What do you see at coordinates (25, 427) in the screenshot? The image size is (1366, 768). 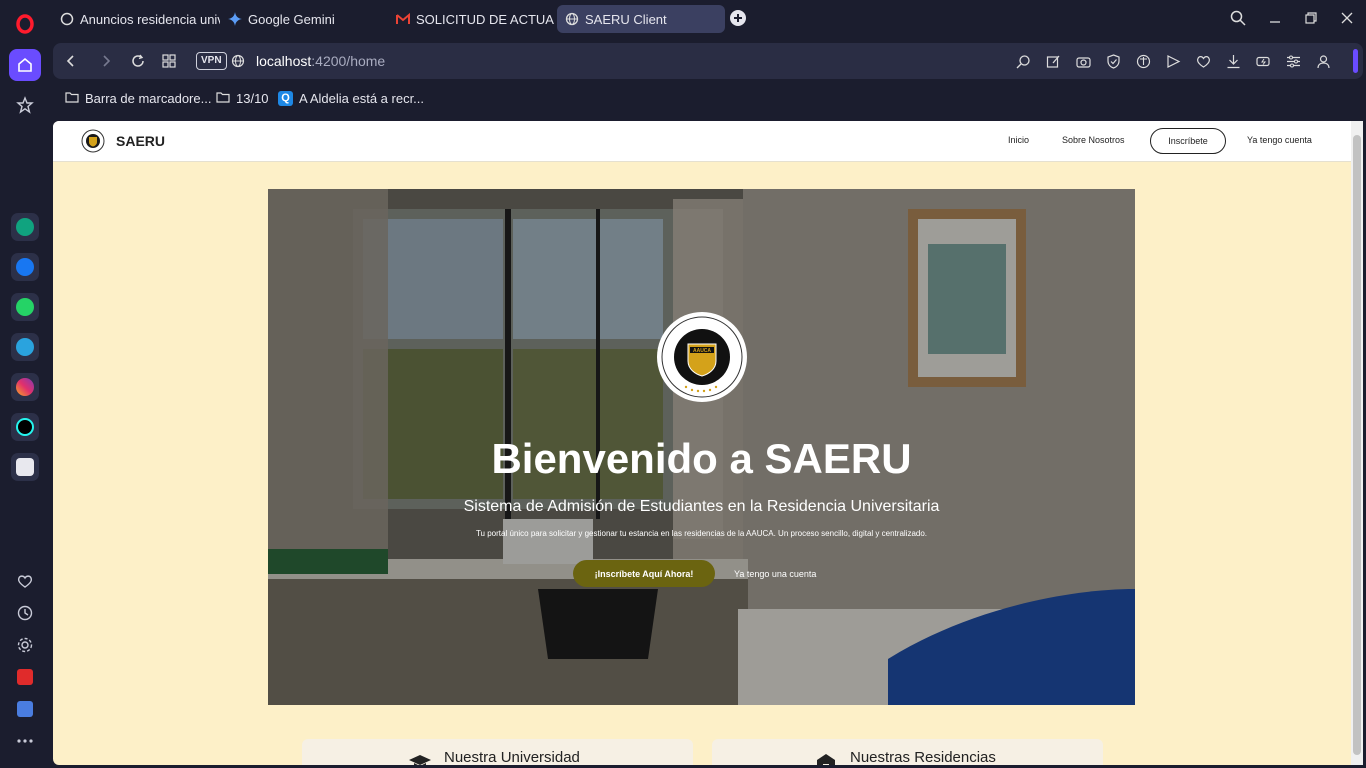 I see `tiktok-icon` at bounding box center [25, 427].